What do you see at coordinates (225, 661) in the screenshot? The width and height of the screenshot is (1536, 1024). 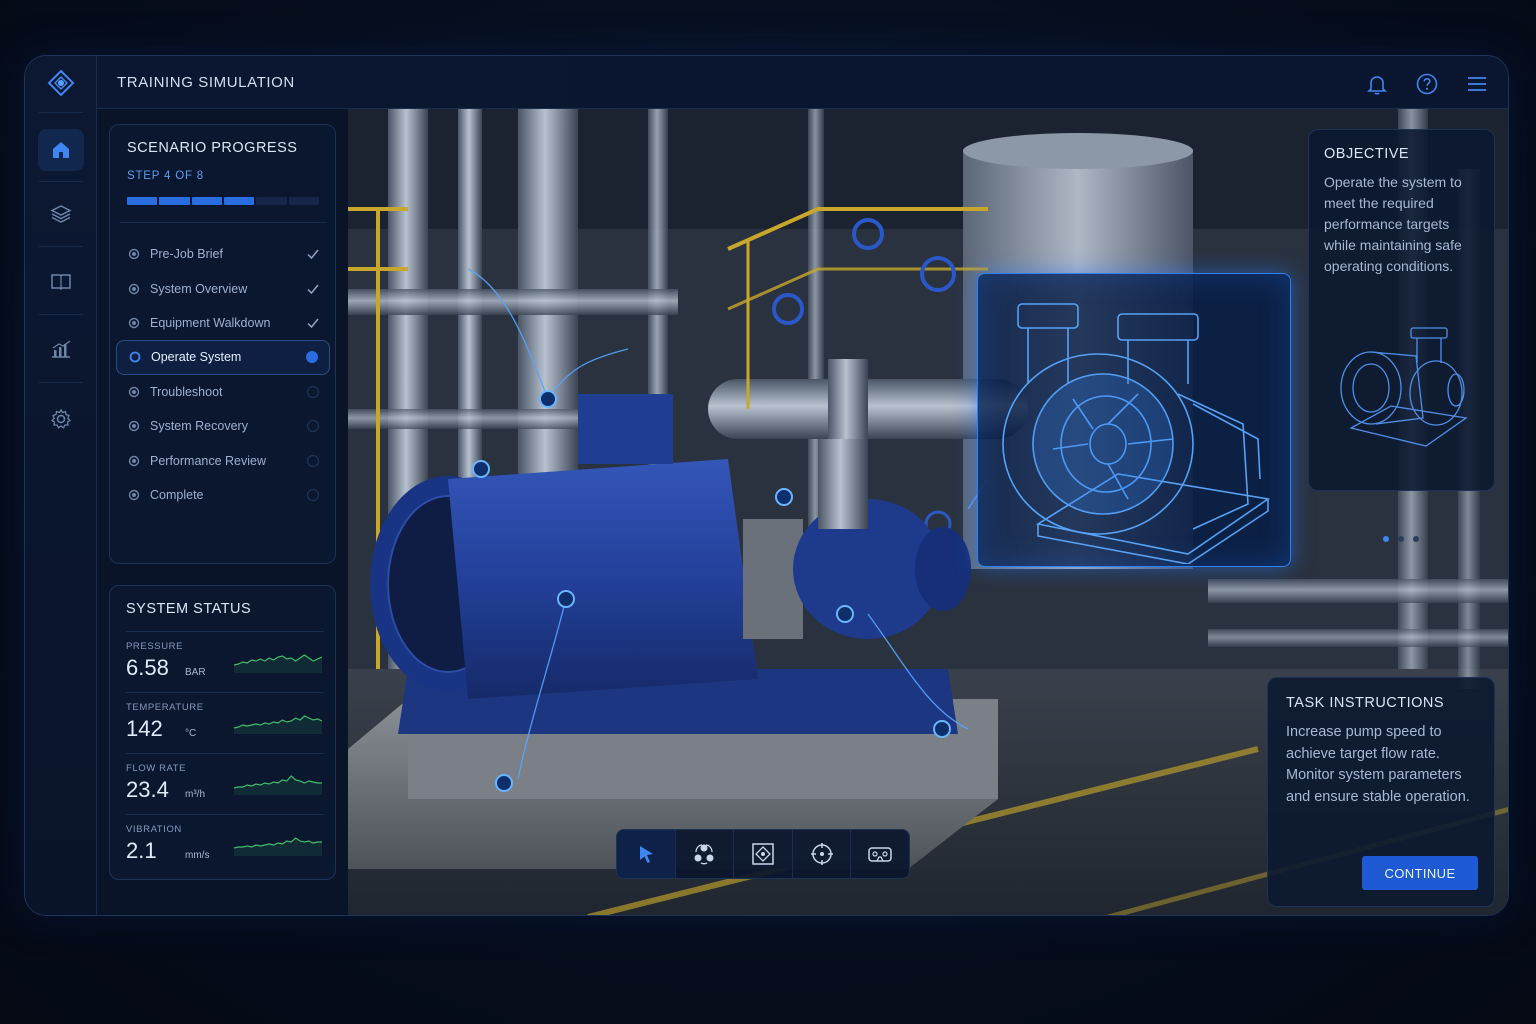 I see `metric-pressure: PRESSURE 6.58 BAR` at bounding box center [225, 661].